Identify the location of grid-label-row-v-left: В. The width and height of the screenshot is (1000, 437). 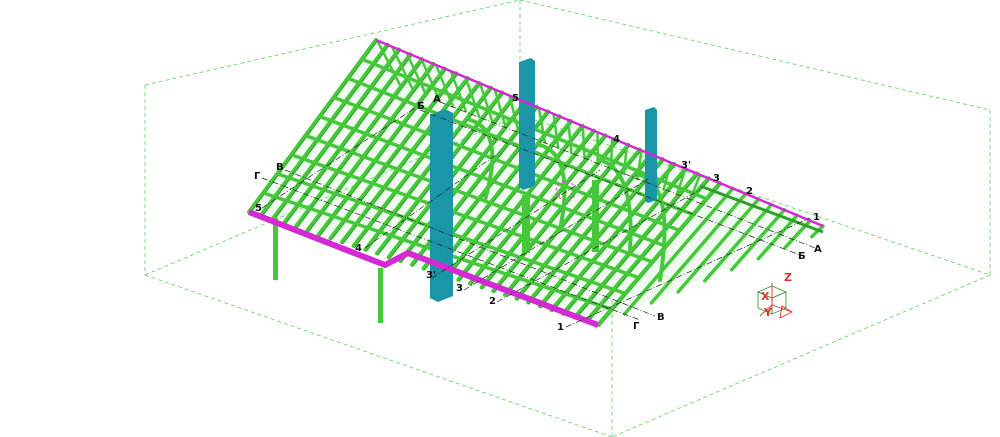
(280, 167).